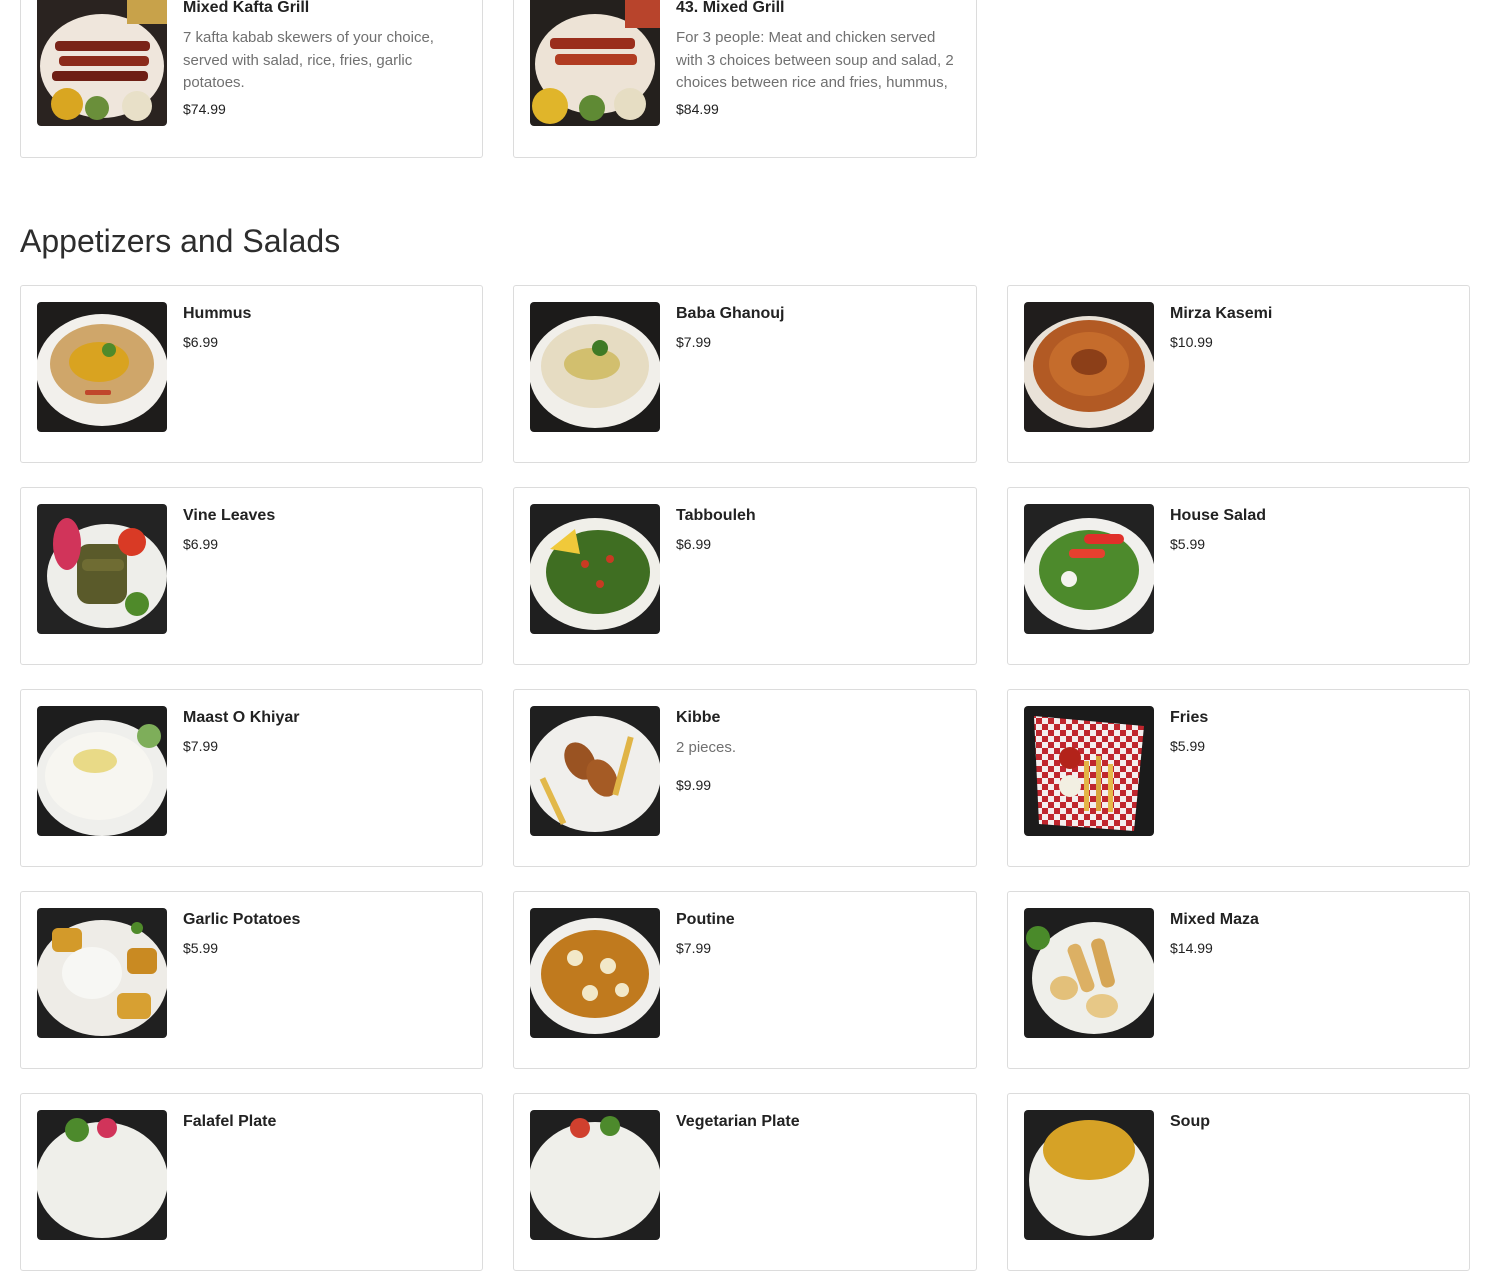 Image resolution: width=1510 pixels, height=1271 pixels. What do you see at coordinates (706, 747) in the screenshot?
I see `menu-item-description: 2 pieces.` at bounding box center [706, 747].